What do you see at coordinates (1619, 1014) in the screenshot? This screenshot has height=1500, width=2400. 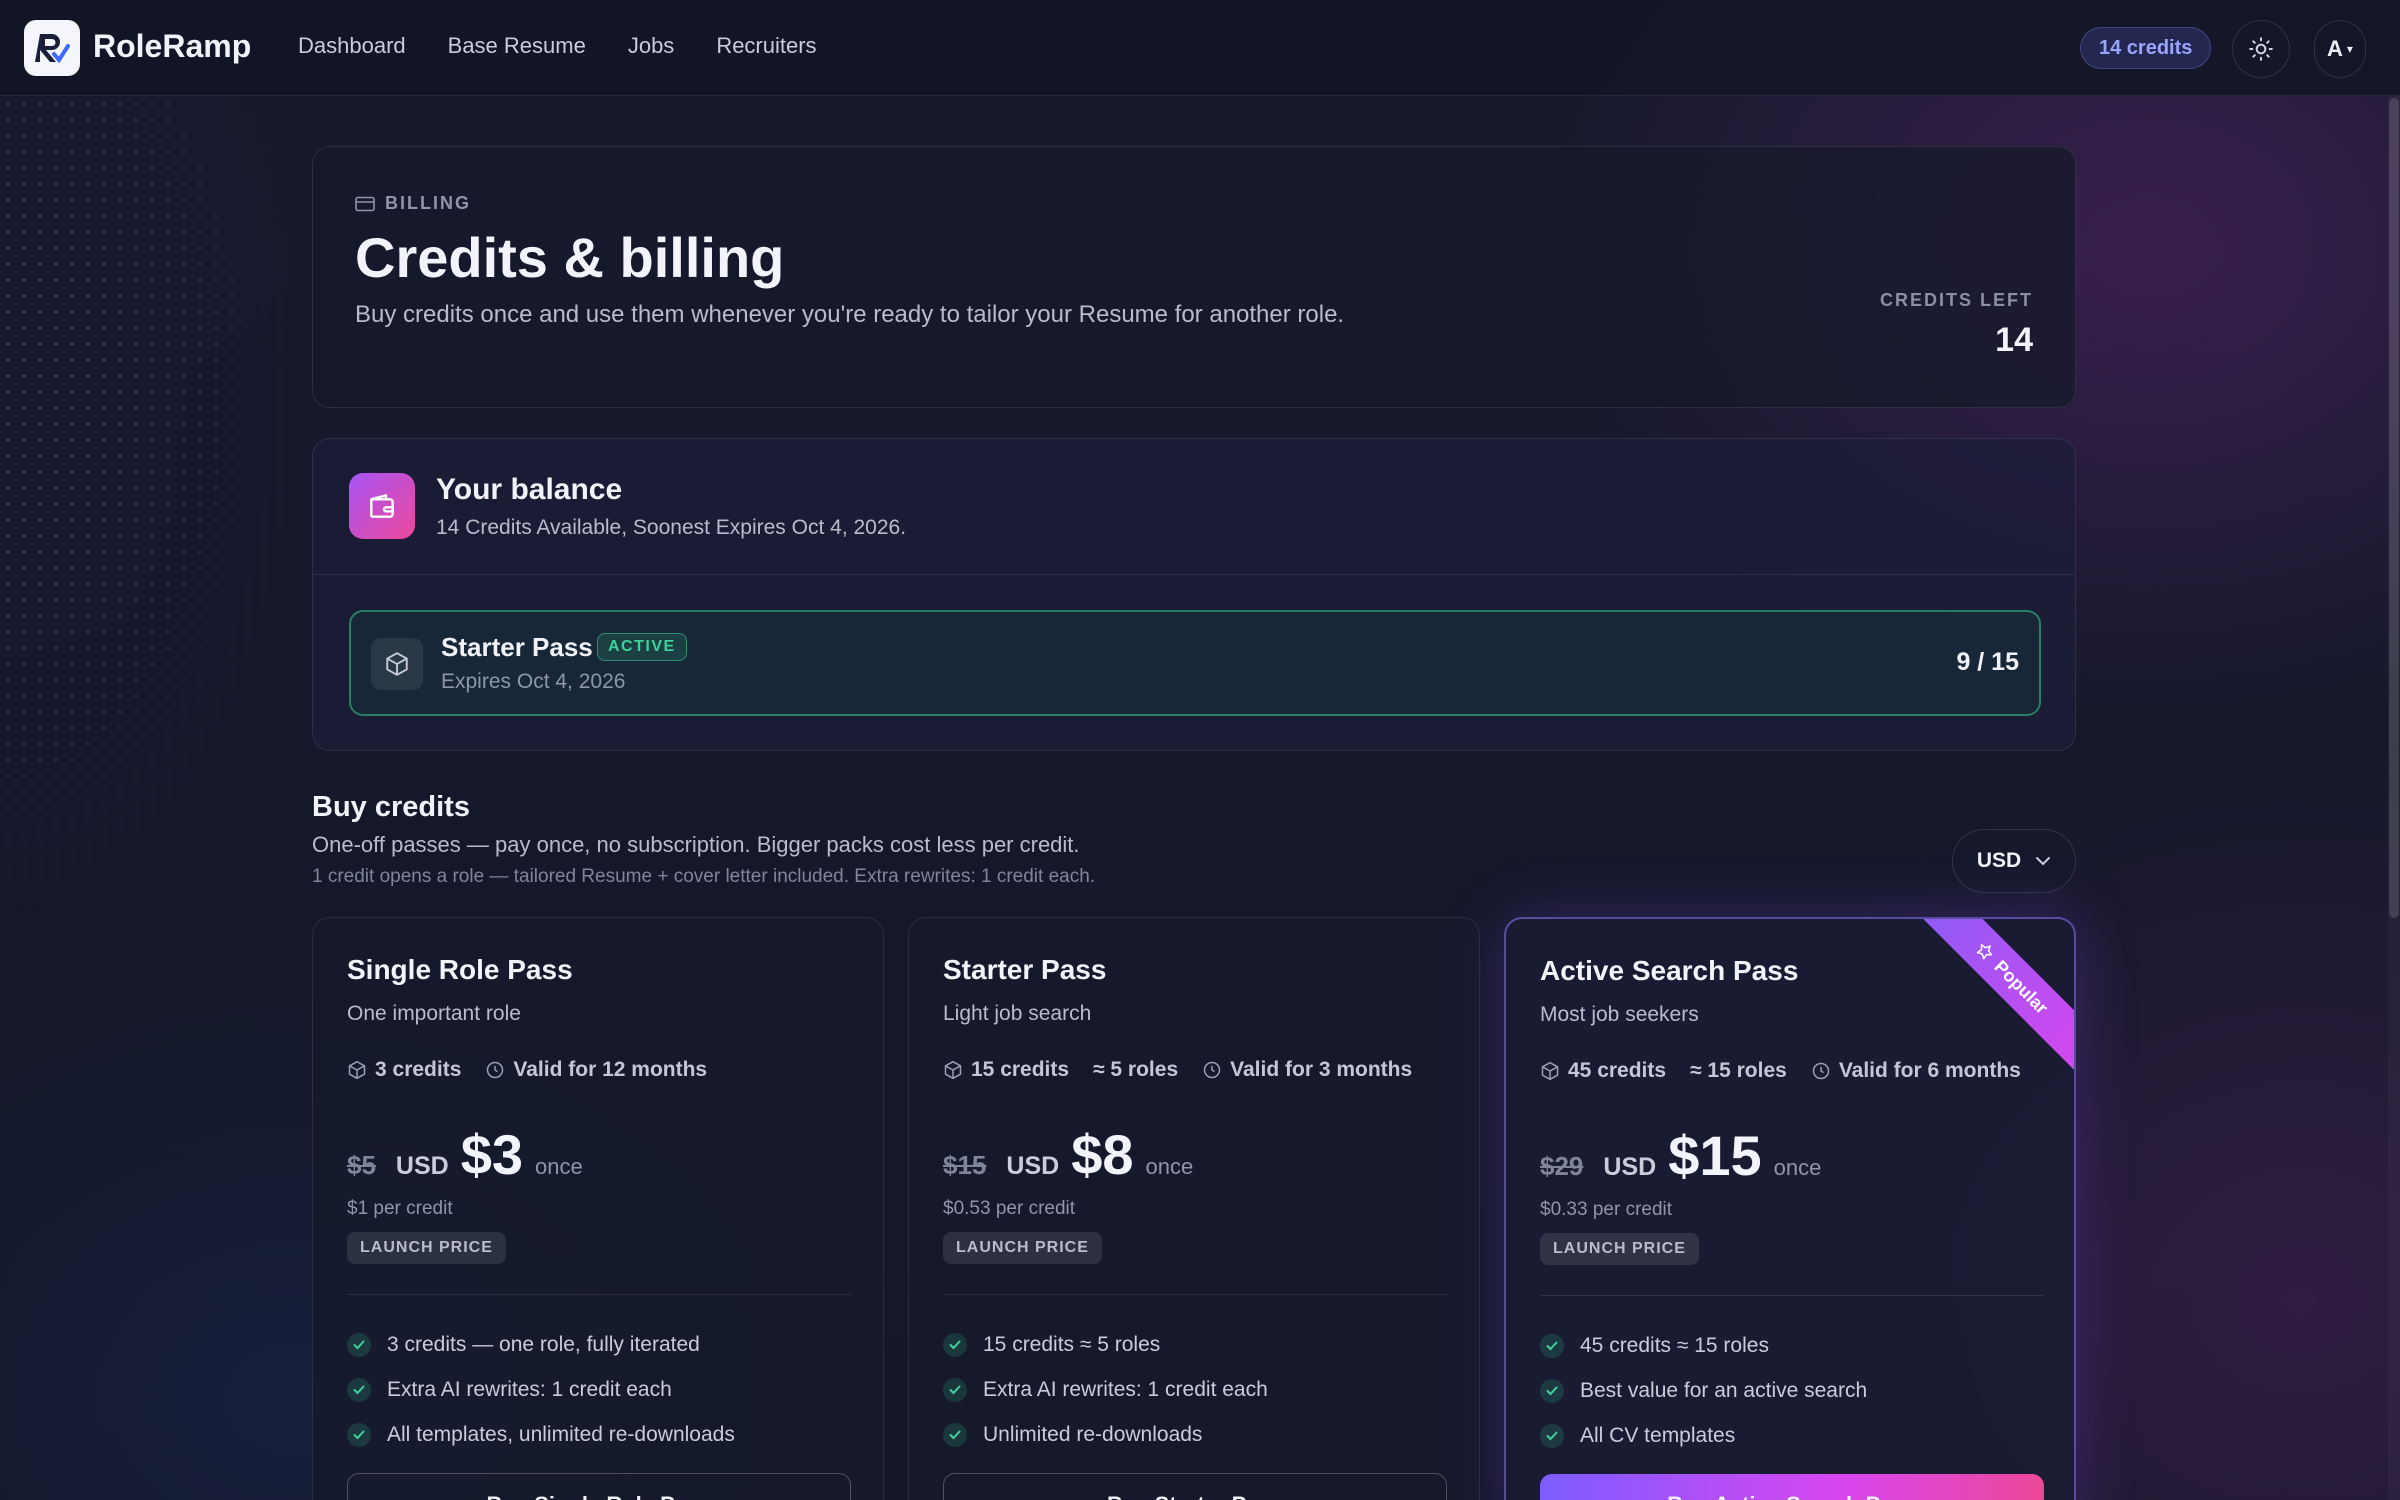 I see `plan-tagline: Most job seekers` at bounding box center [1619, 1014].